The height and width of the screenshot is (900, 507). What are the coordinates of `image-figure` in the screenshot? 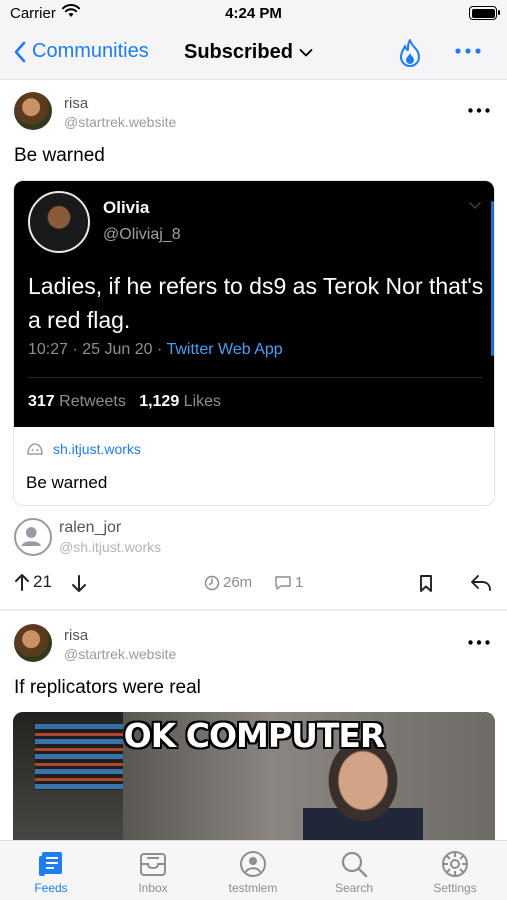 It's located at (363, 791).